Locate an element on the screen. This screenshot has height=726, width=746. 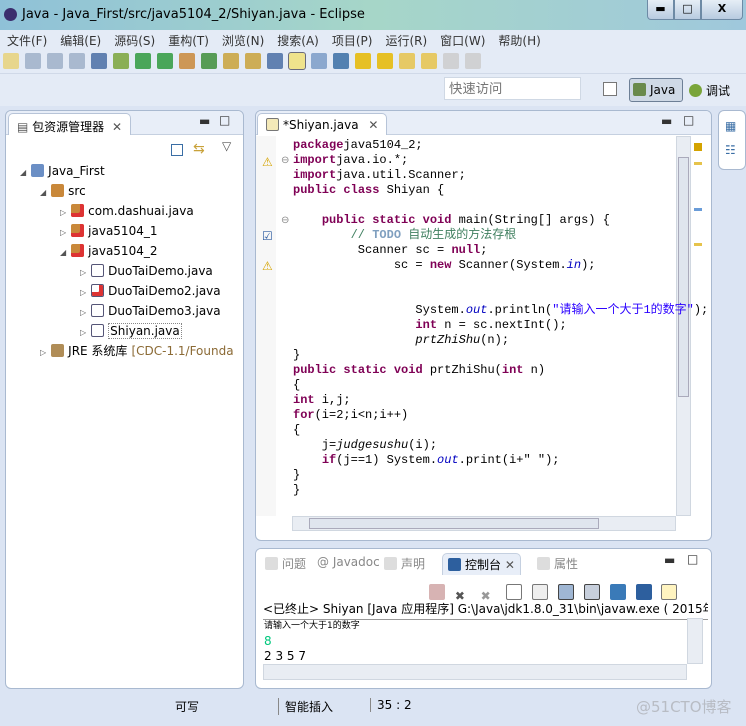
tab-problems: 问题 is located at coordinates (285, 564).